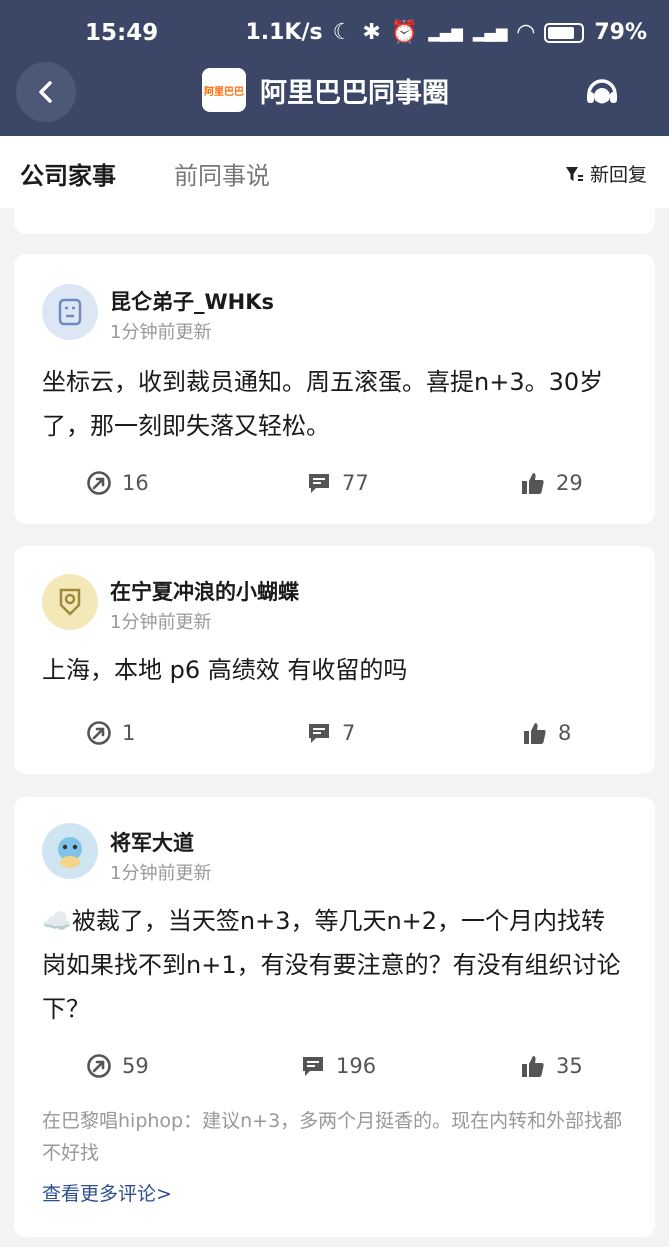  I want to click on username: 在宁夏冲浪的小蝴蝶, so click(204, 591).